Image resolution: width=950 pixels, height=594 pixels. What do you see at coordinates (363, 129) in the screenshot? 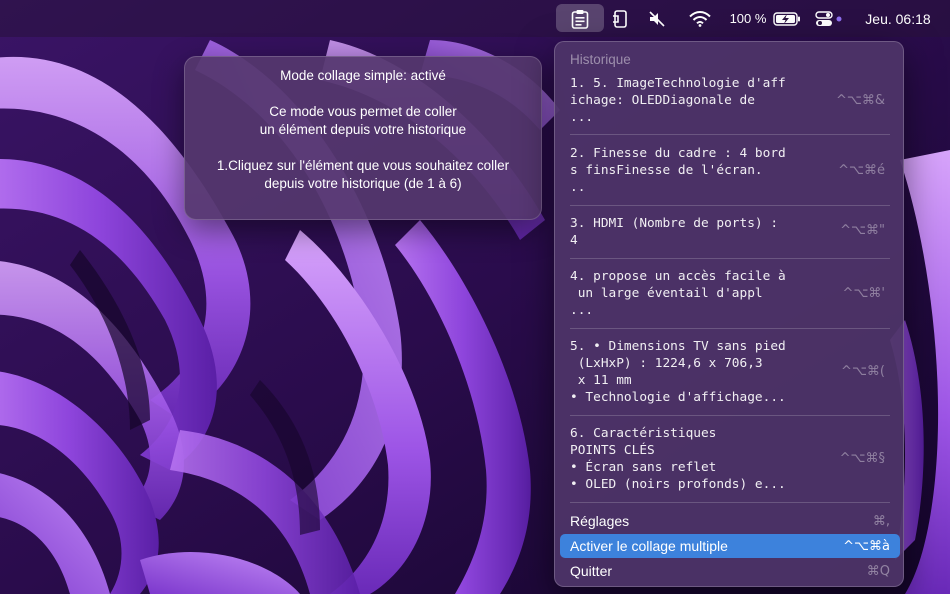
I see `tooltip-line: un élément depuis votre historique` at bounding box center [363, 129].